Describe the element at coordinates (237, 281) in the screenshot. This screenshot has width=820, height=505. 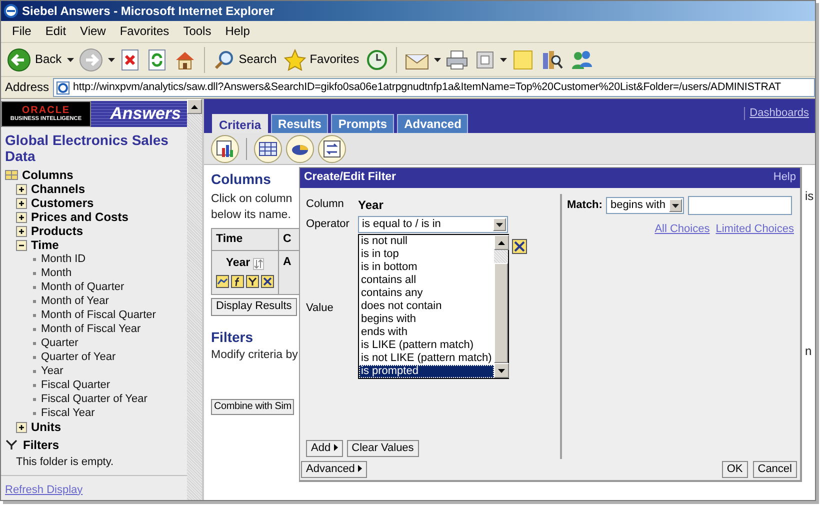
I see `formula-icon` at that location.